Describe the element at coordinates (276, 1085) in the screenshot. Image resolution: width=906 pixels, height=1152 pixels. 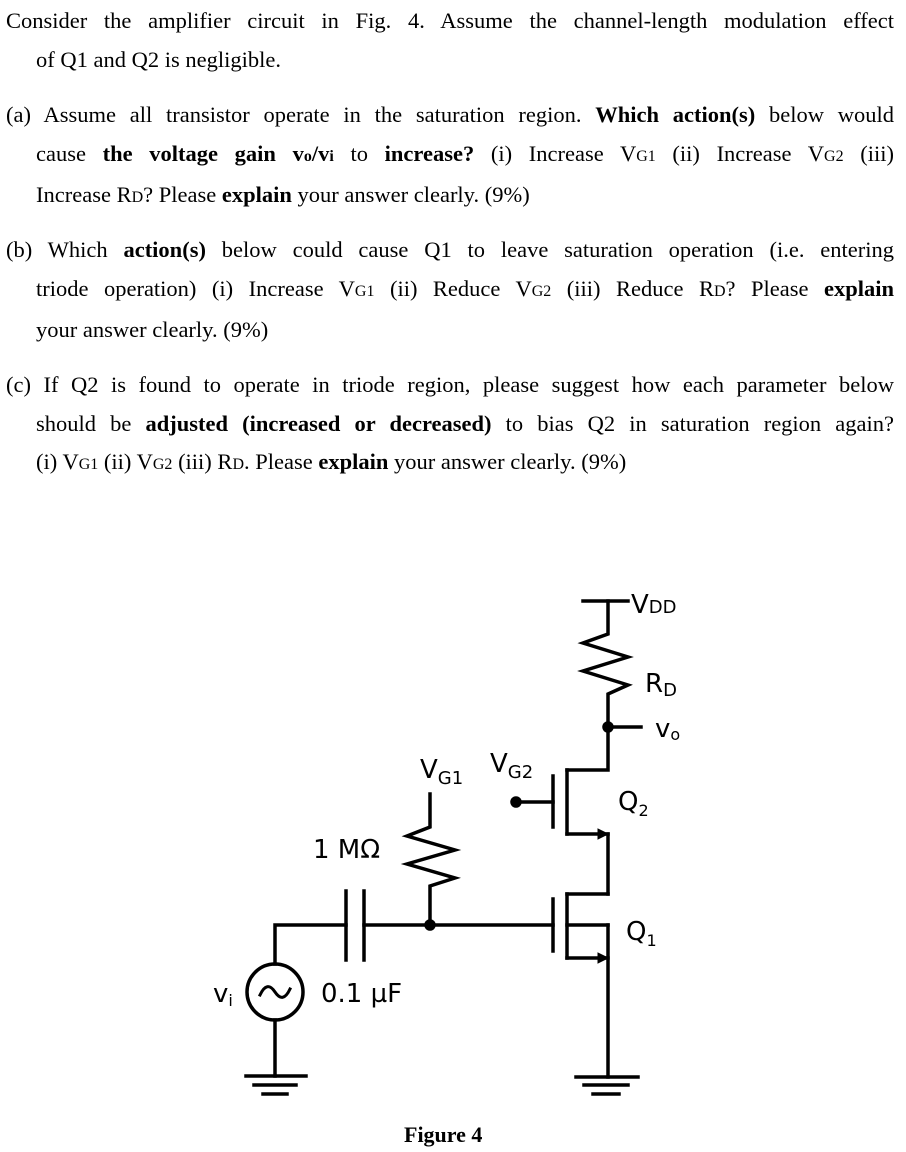
I see `ground-left-icon` at that location.